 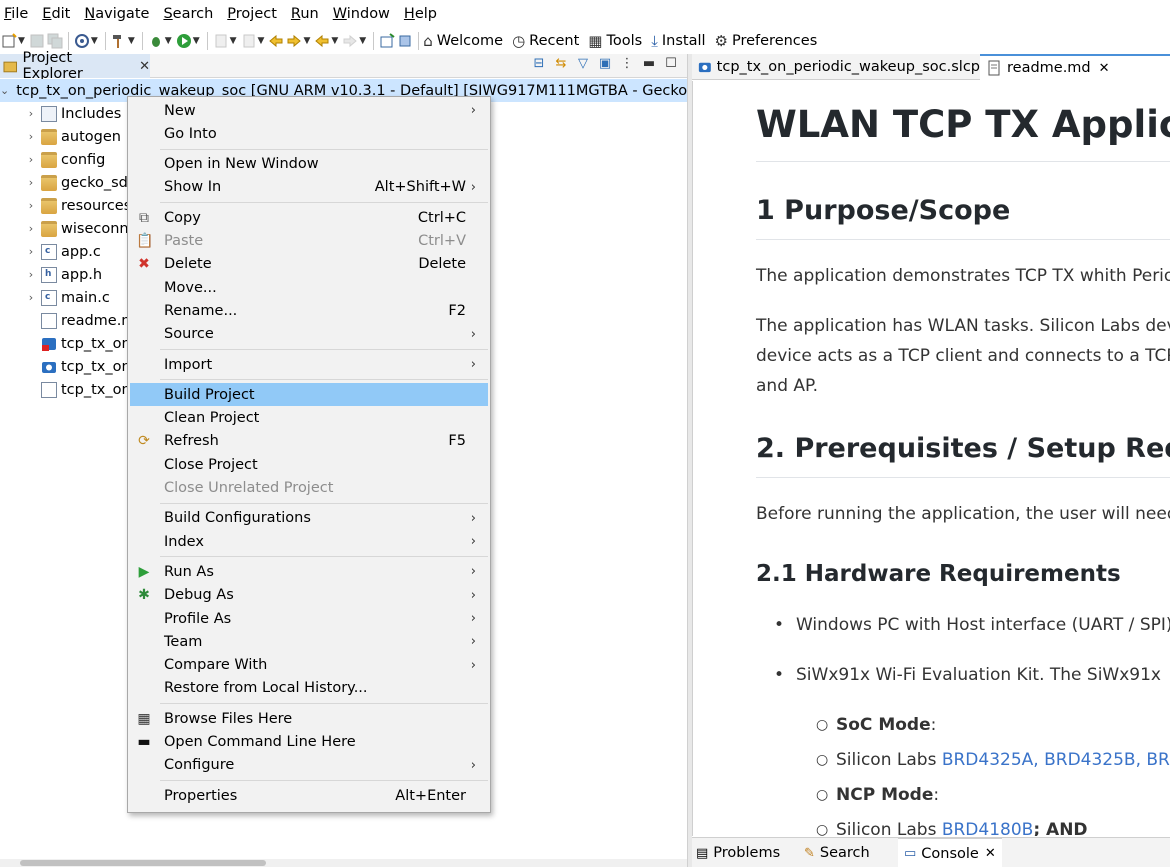 What do you see at coordinates (309, 133) in the screenshot?
I see `menu-item-go-into: Go Into` at bounding box center [309, 133].